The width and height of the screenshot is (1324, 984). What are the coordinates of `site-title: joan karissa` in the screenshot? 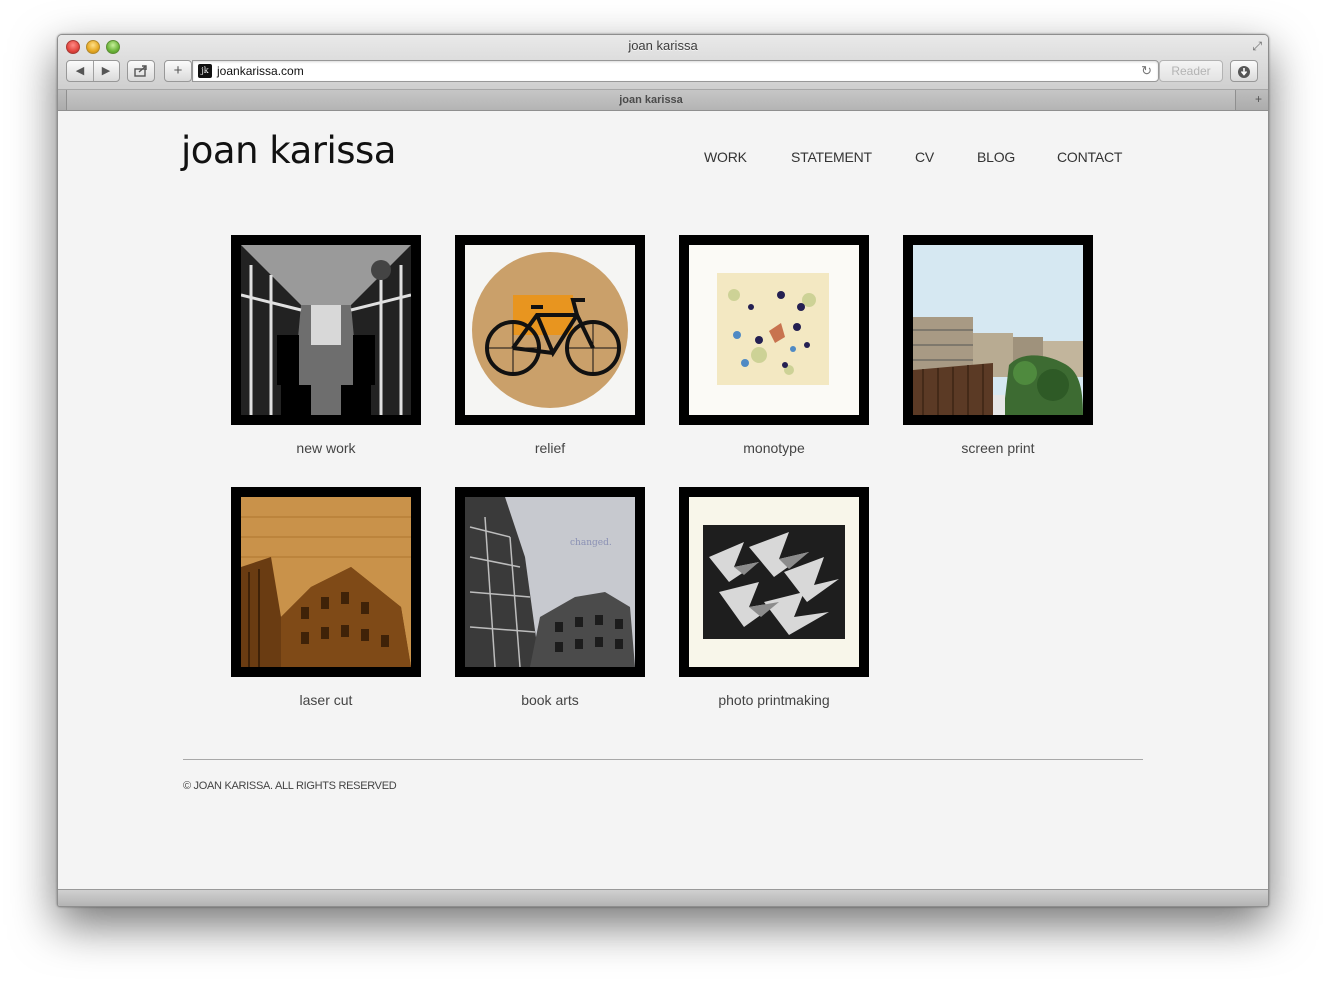 It's located at (288, 150).